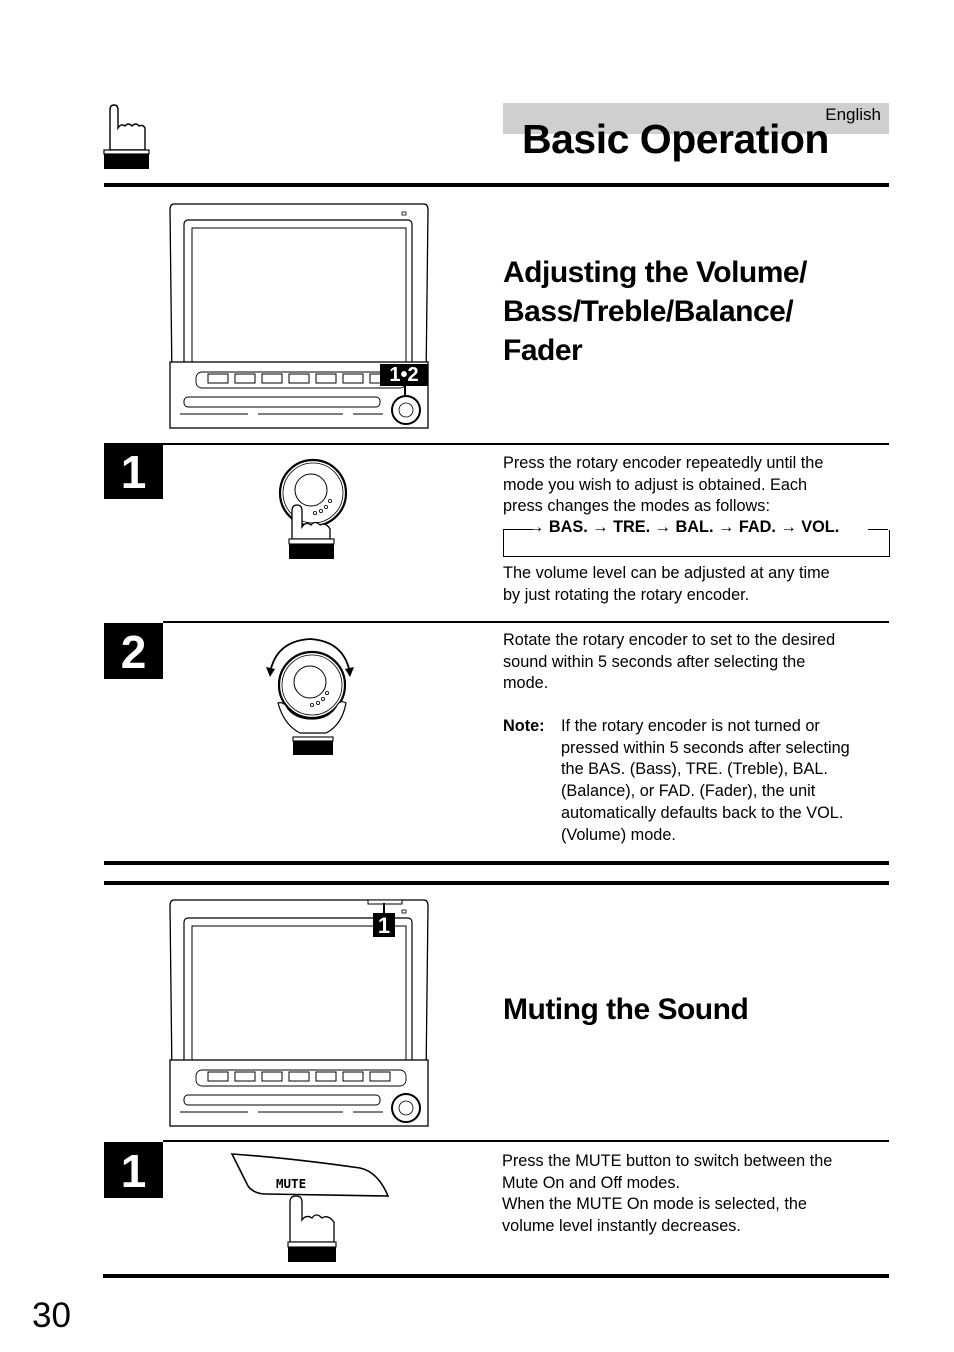 This screenshot has height=1352, width=954. Describe the element at coordinates (568, 527) in the screenshot. I see `mode-bas: BAS.` at that location.